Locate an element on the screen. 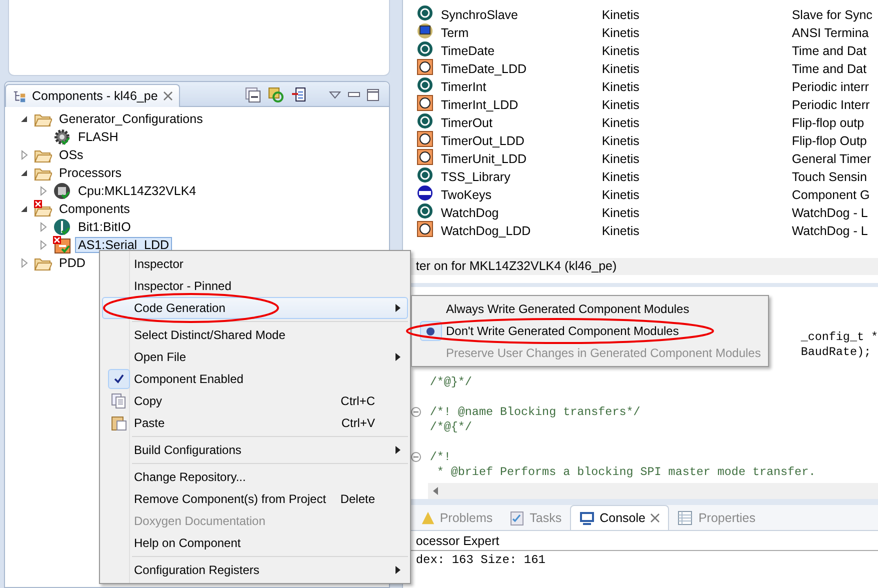  menu-item: Configuration Registers is located at coordinates (255, 570).